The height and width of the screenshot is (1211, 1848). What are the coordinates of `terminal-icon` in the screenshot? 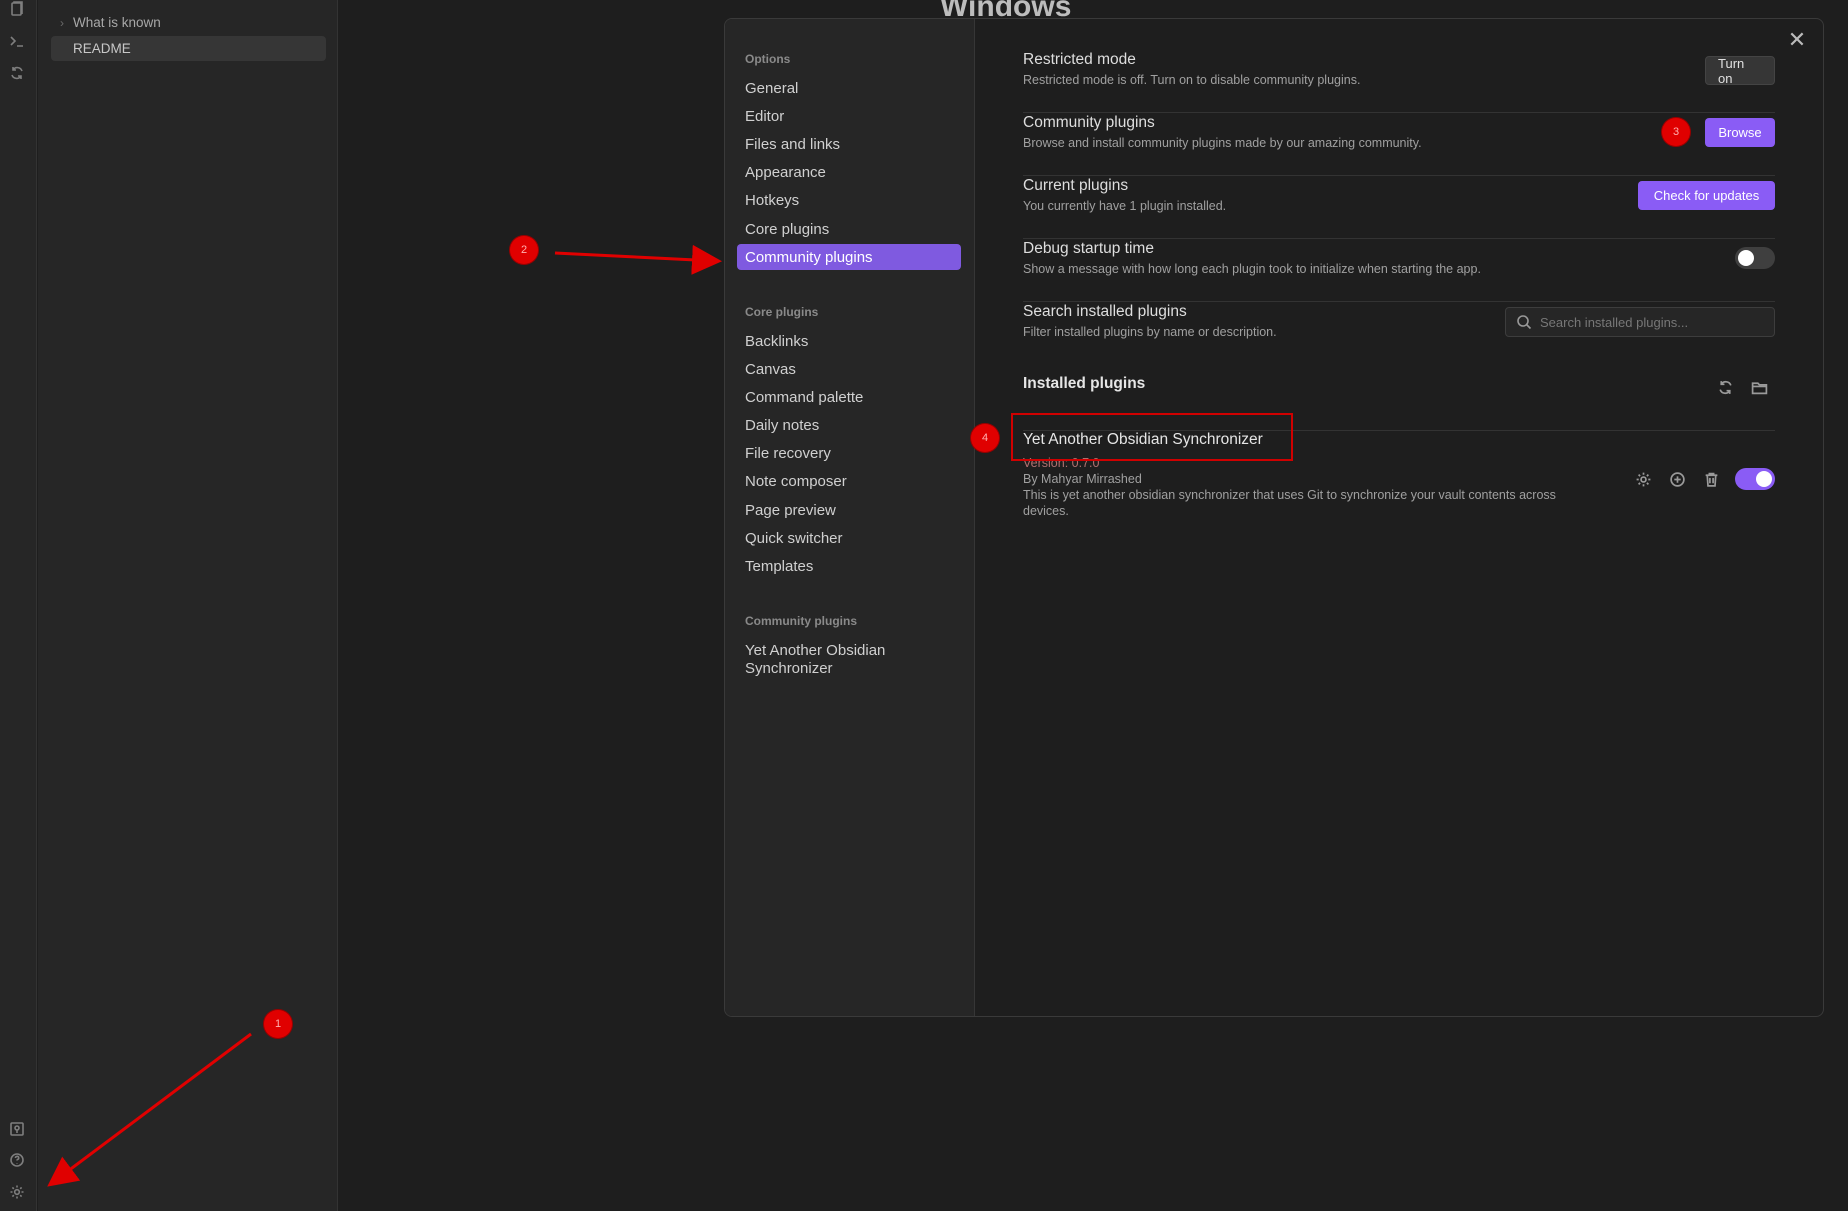 It's located at (17, 41).